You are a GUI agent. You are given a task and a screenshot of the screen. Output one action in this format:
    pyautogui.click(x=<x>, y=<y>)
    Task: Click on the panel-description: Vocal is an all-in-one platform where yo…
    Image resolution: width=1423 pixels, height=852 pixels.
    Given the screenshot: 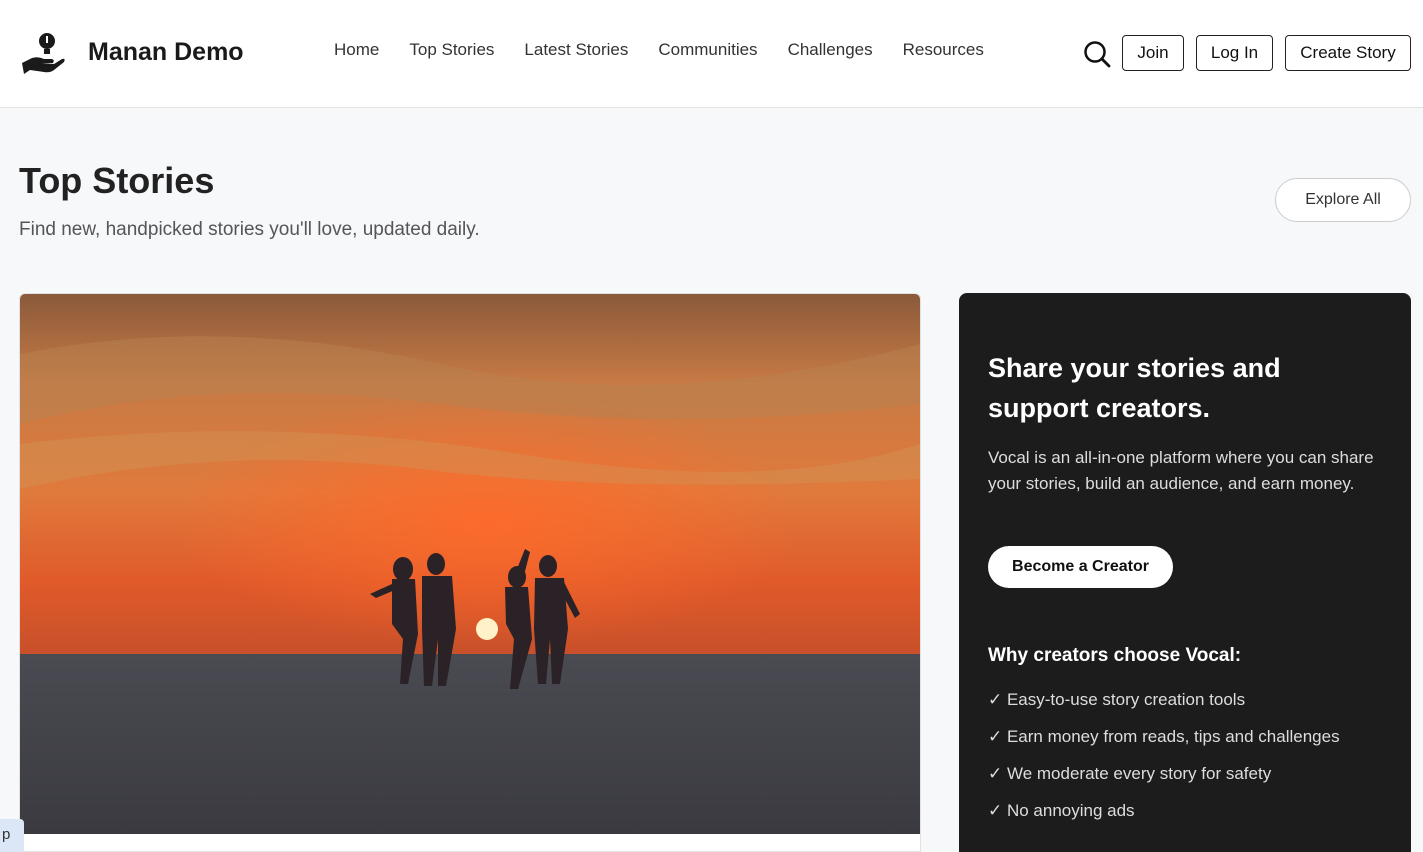 What is the action you would take?
    pyautogui.click(x=1181, y=470)
    